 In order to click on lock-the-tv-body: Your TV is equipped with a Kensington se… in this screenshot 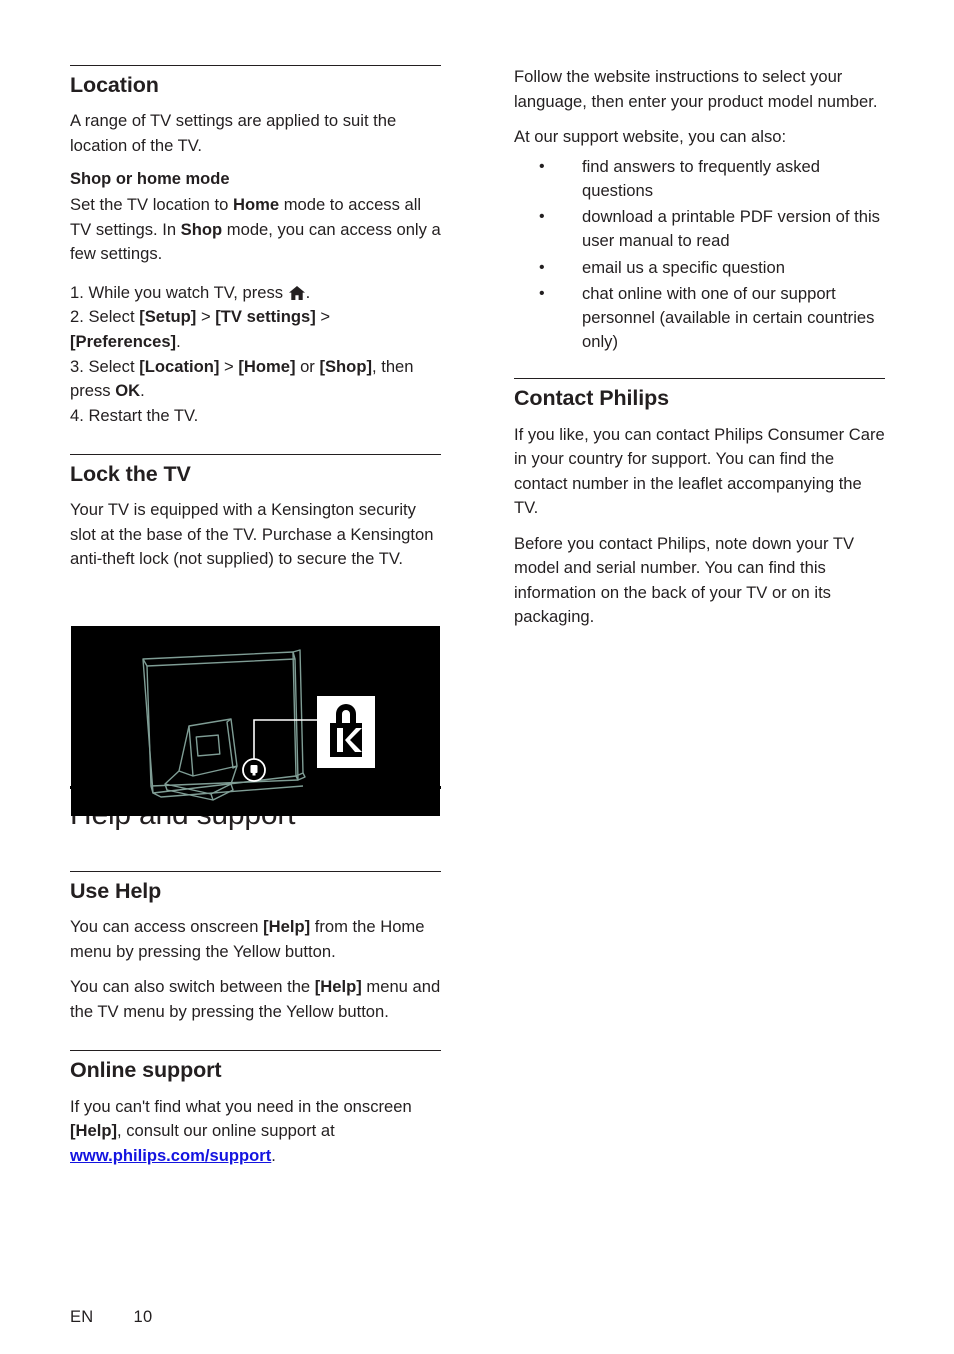, I will do `click(252, 534)`.